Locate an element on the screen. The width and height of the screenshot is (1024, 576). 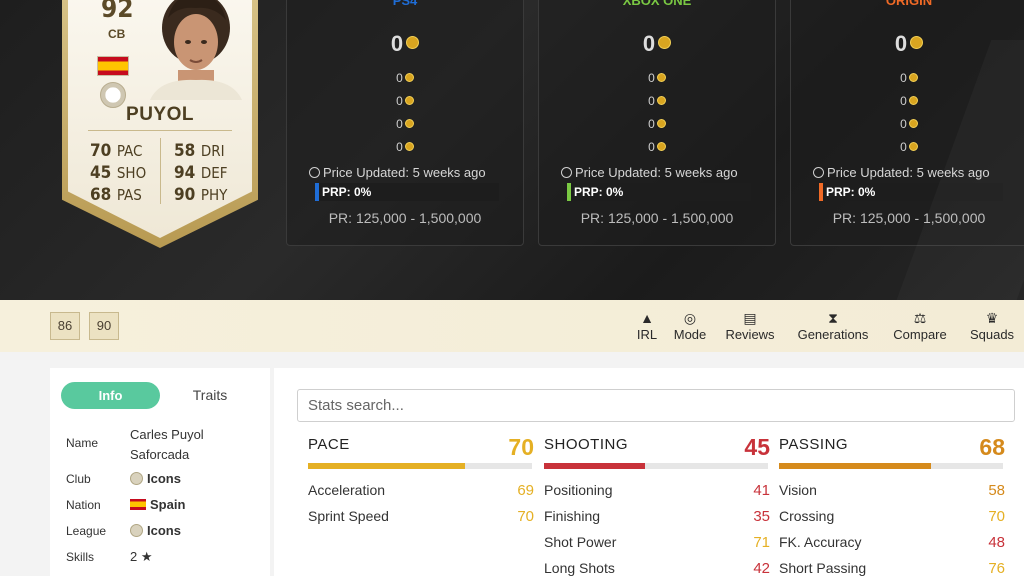
card-stat: 70 PAC is located at coordinates (116, 151).